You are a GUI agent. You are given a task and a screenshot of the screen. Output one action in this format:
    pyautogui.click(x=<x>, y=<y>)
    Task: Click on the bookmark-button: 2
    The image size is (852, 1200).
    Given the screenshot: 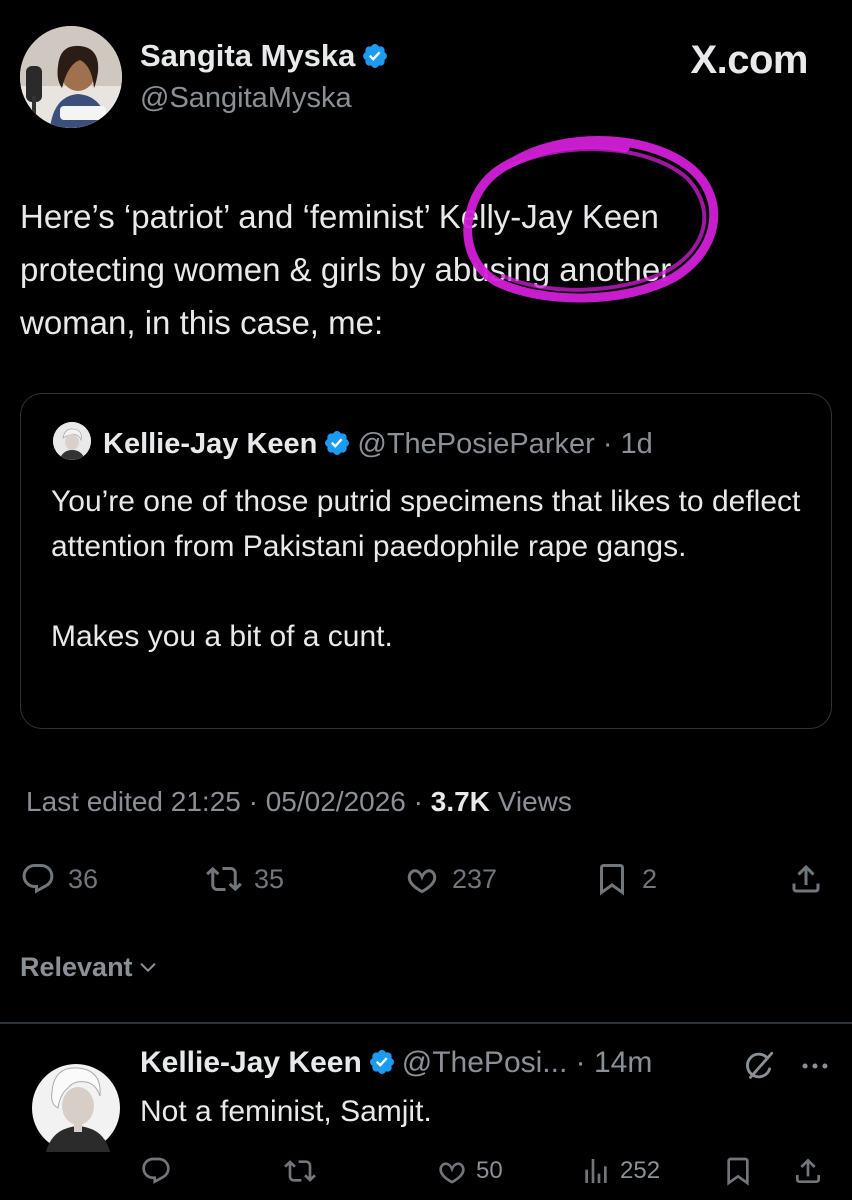 What is the action you would take?
    pyautogui.click(x=625, y=879)
    